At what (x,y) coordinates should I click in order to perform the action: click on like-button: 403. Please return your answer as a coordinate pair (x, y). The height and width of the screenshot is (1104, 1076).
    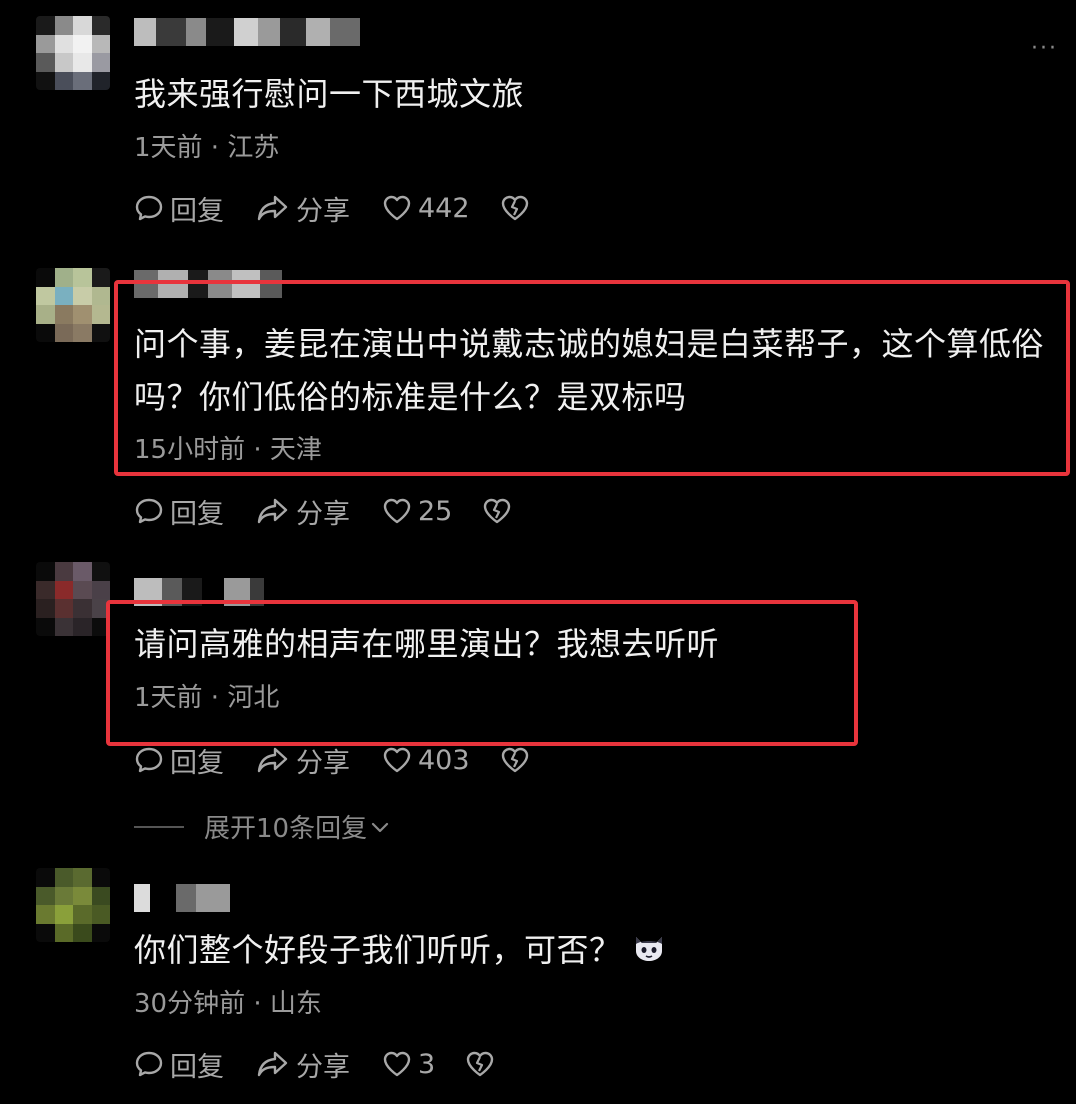
    Looking at the image, I should click on (426, 760).